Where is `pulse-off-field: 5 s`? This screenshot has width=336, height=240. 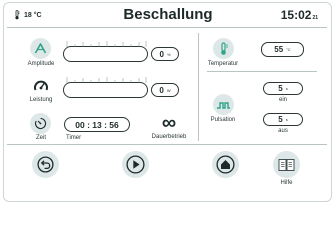
pulse-off-field: 5 s is located at coordinates (283, 119).